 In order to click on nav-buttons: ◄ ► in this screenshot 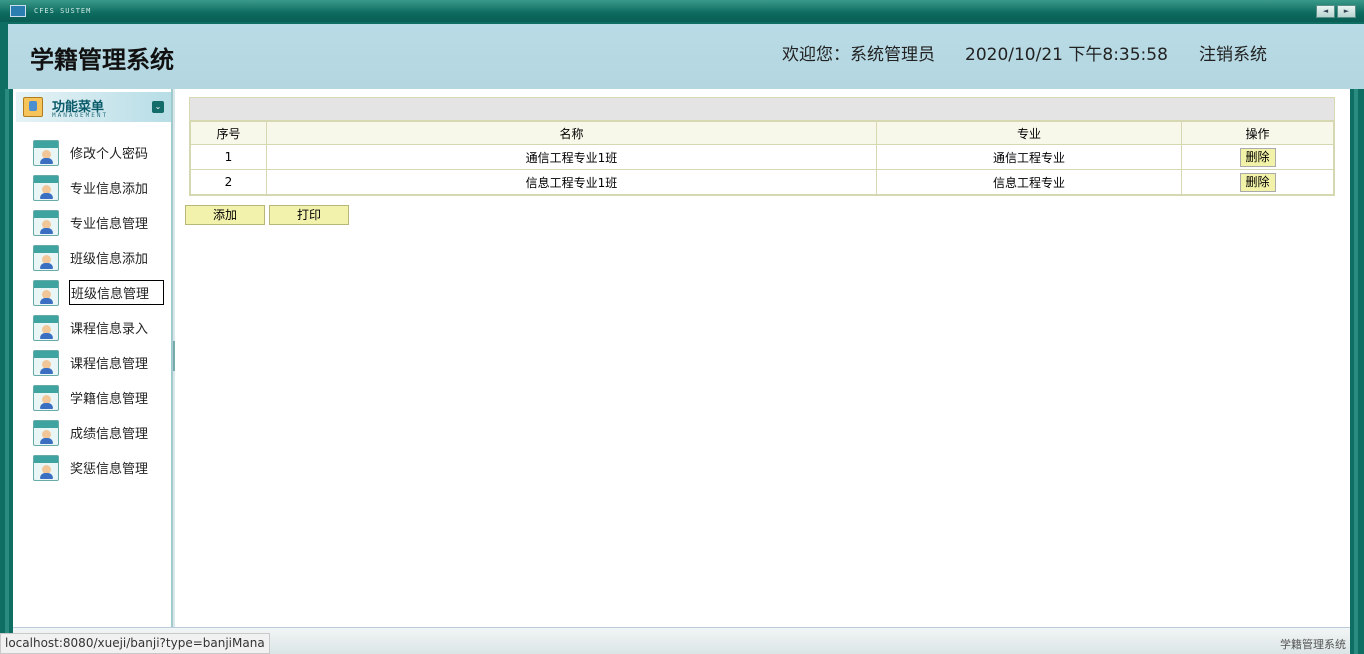, I will do `click(1336, 11)`.